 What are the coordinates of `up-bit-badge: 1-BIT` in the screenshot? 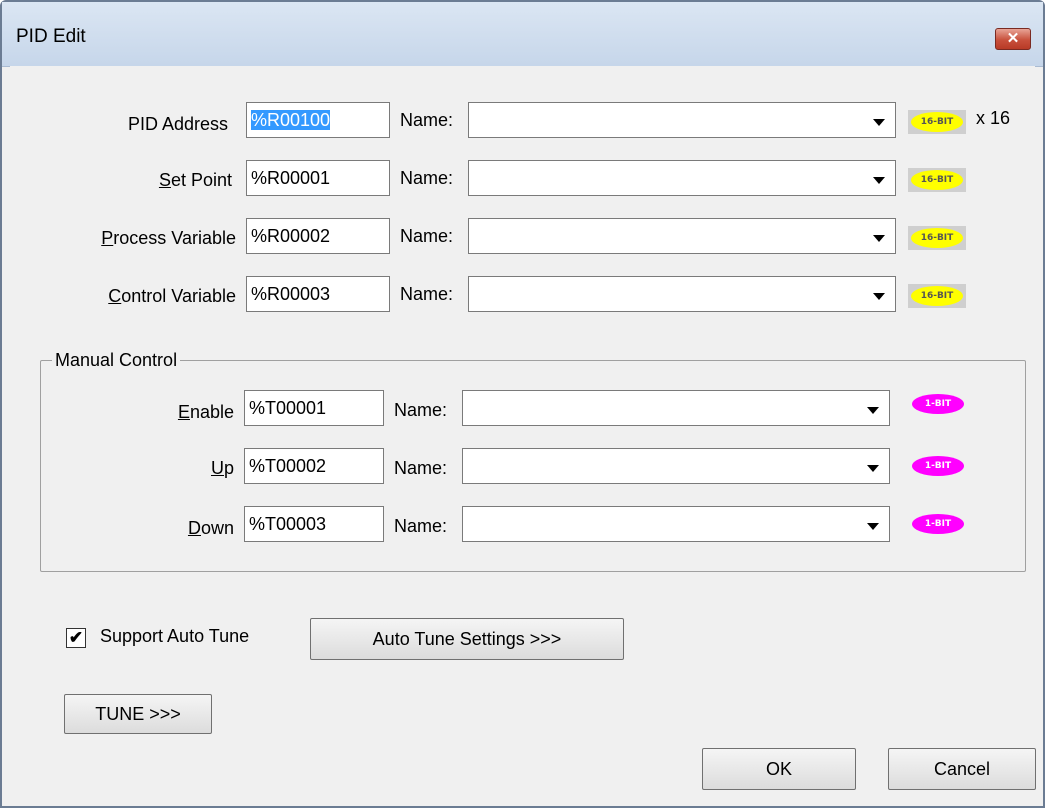 It's located at (938, 466).